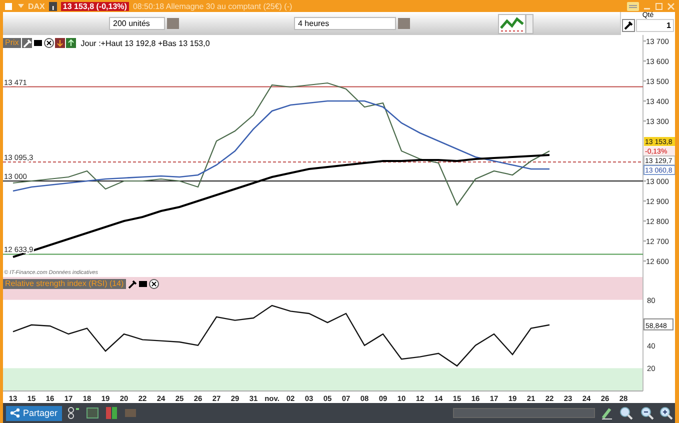 The image size is (679, 423). I want to click on price-quote: 13 153,8 (-0,13%), so click(94, 6).